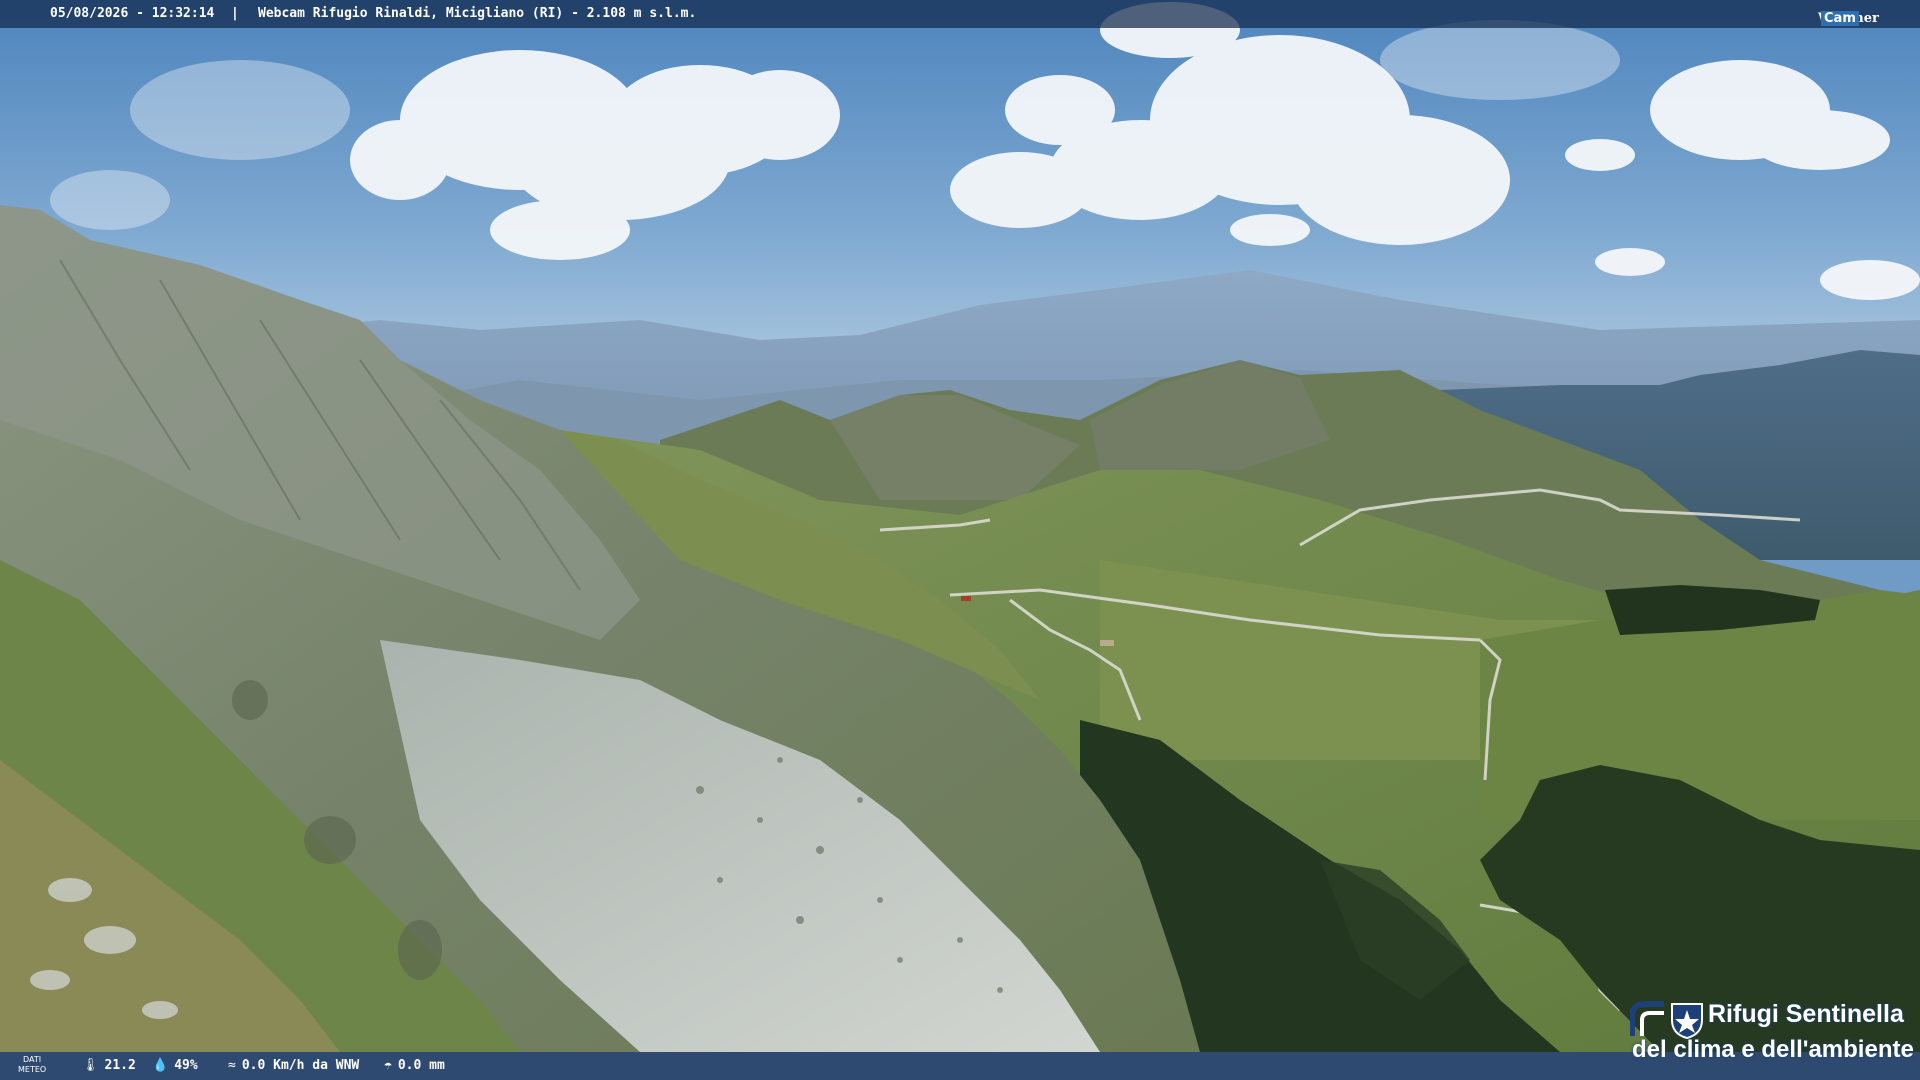 The image size is (1920, 1080). I want to click on rain-icon: ☂, so click(388, 1065).